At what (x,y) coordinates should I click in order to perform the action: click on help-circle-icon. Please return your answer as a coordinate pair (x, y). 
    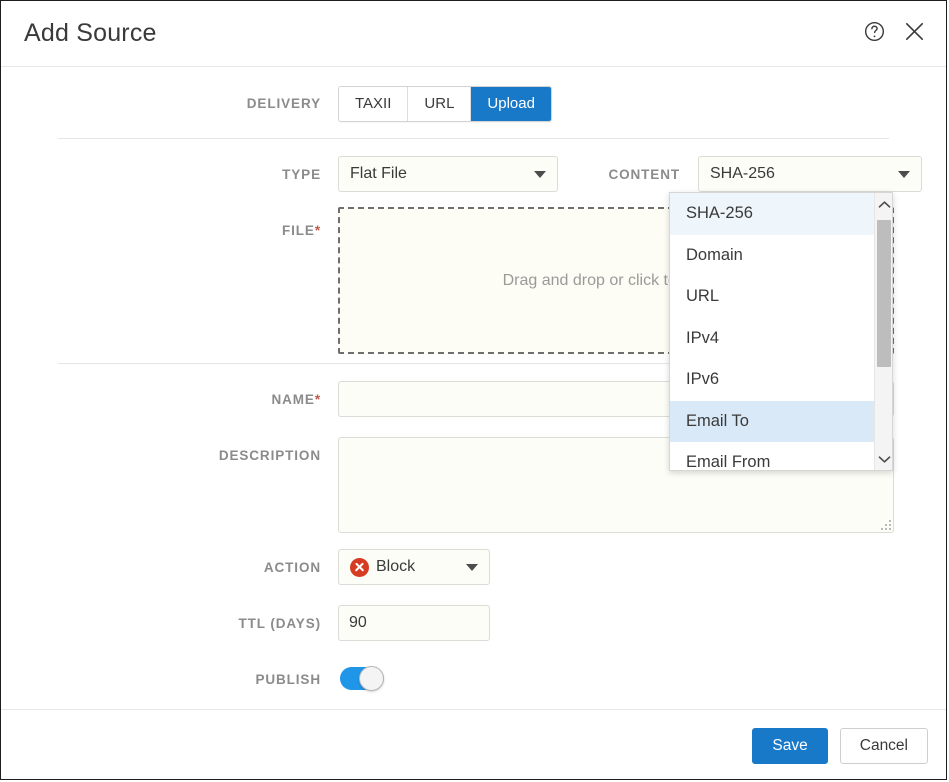
    Looking at the image, I should click on (874, 31).